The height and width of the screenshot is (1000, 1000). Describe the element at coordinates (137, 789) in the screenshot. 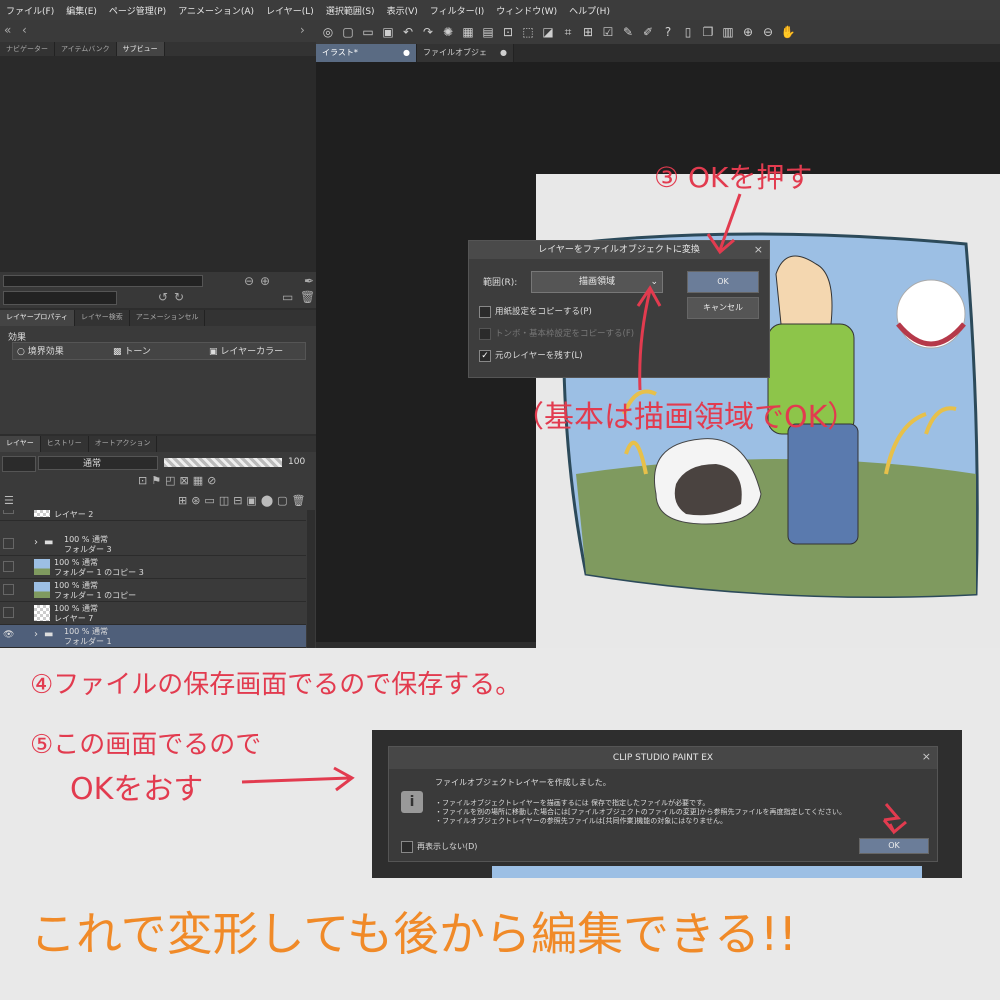

I see `annotation-step5-line2: OKをおす` at that location.